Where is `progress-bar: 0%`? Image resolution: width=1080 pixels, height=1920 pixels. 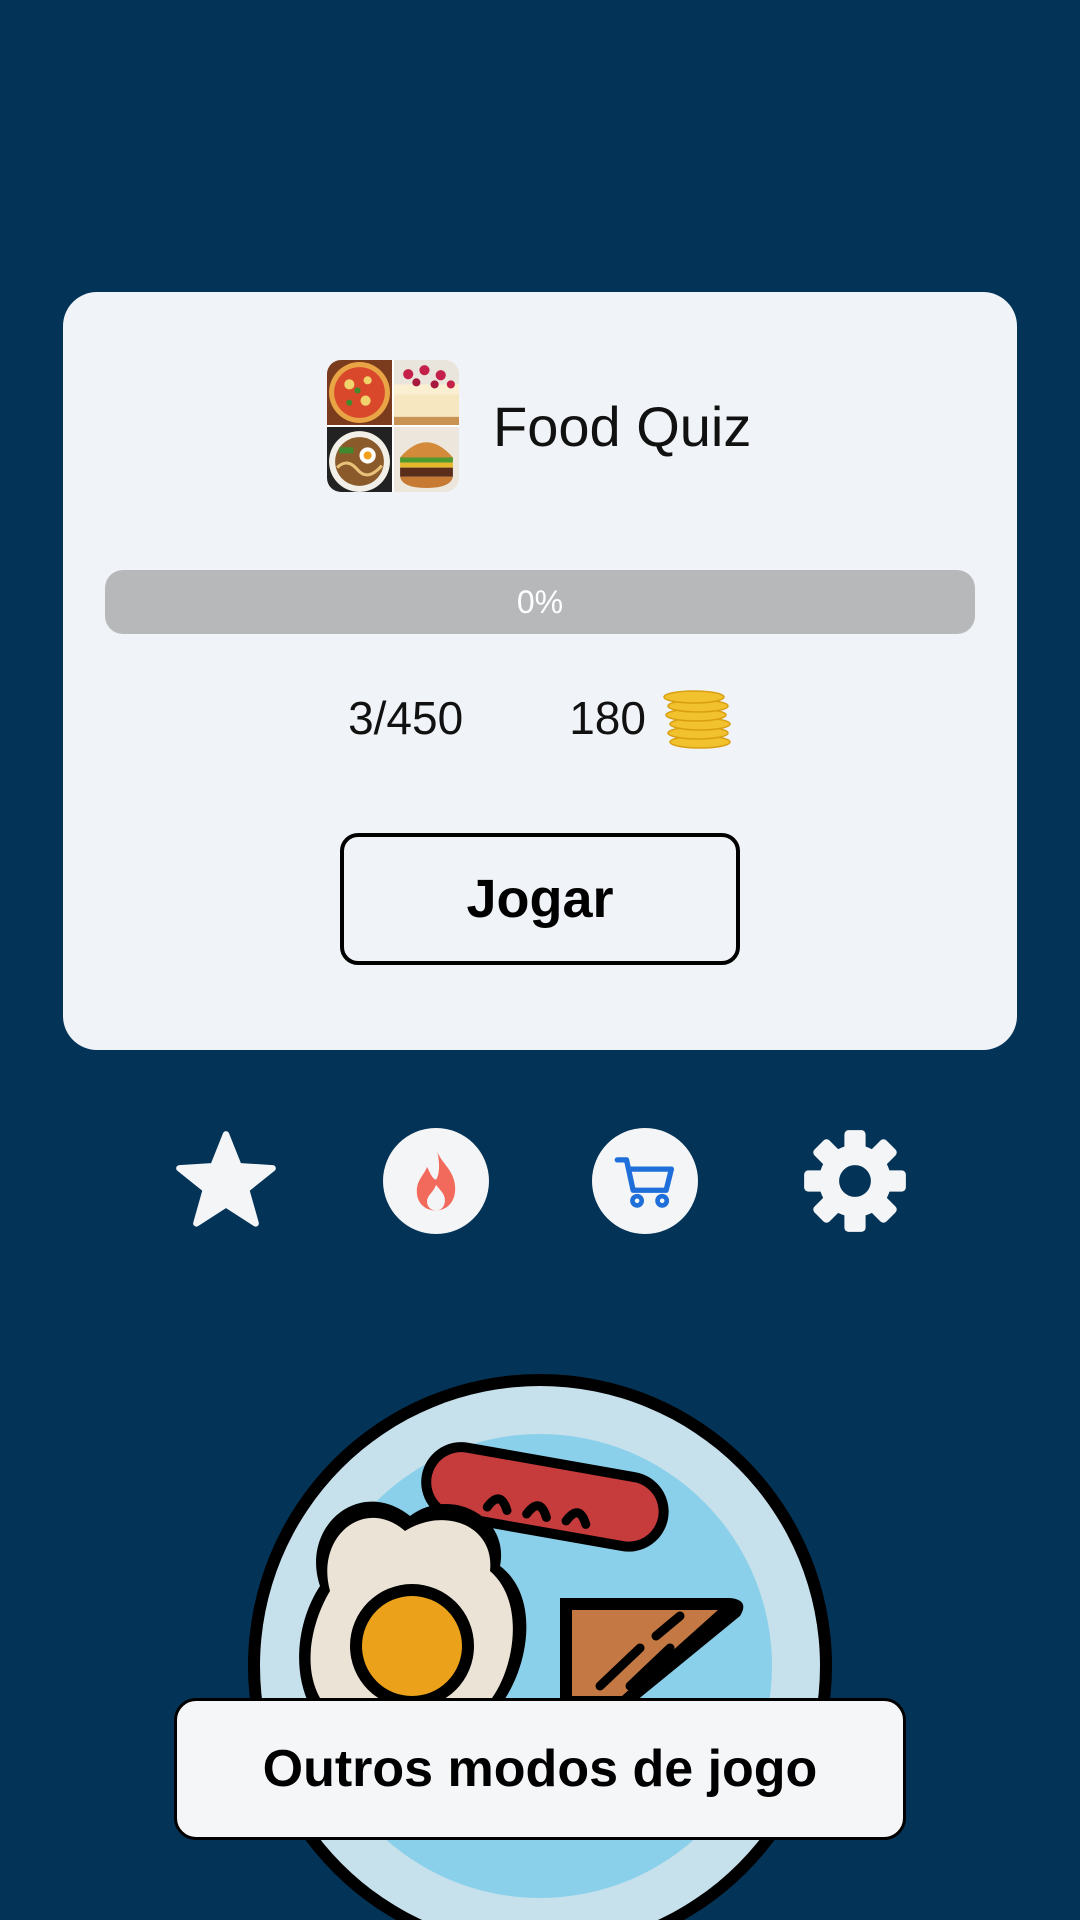 progress-bar: 0% is located at coordinates (540, 602).